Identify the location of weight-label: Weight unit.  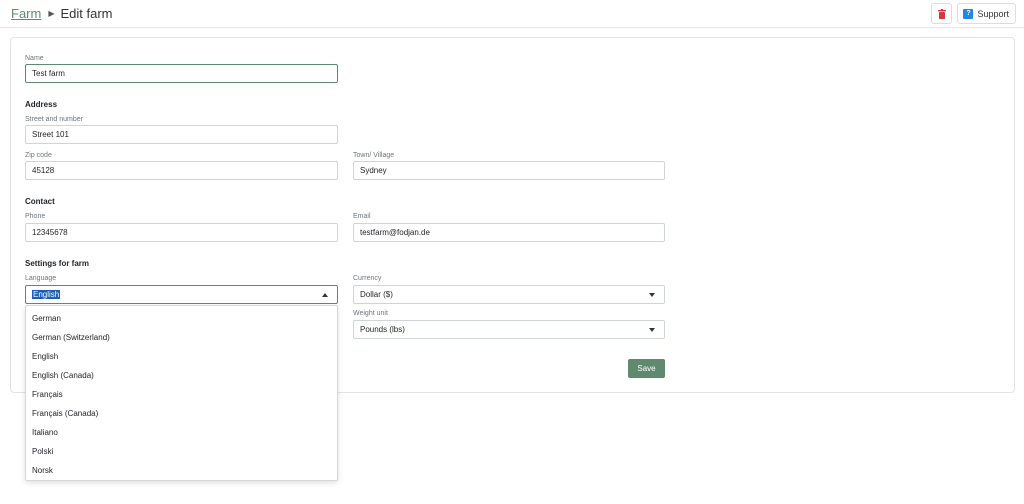
(370, 313).